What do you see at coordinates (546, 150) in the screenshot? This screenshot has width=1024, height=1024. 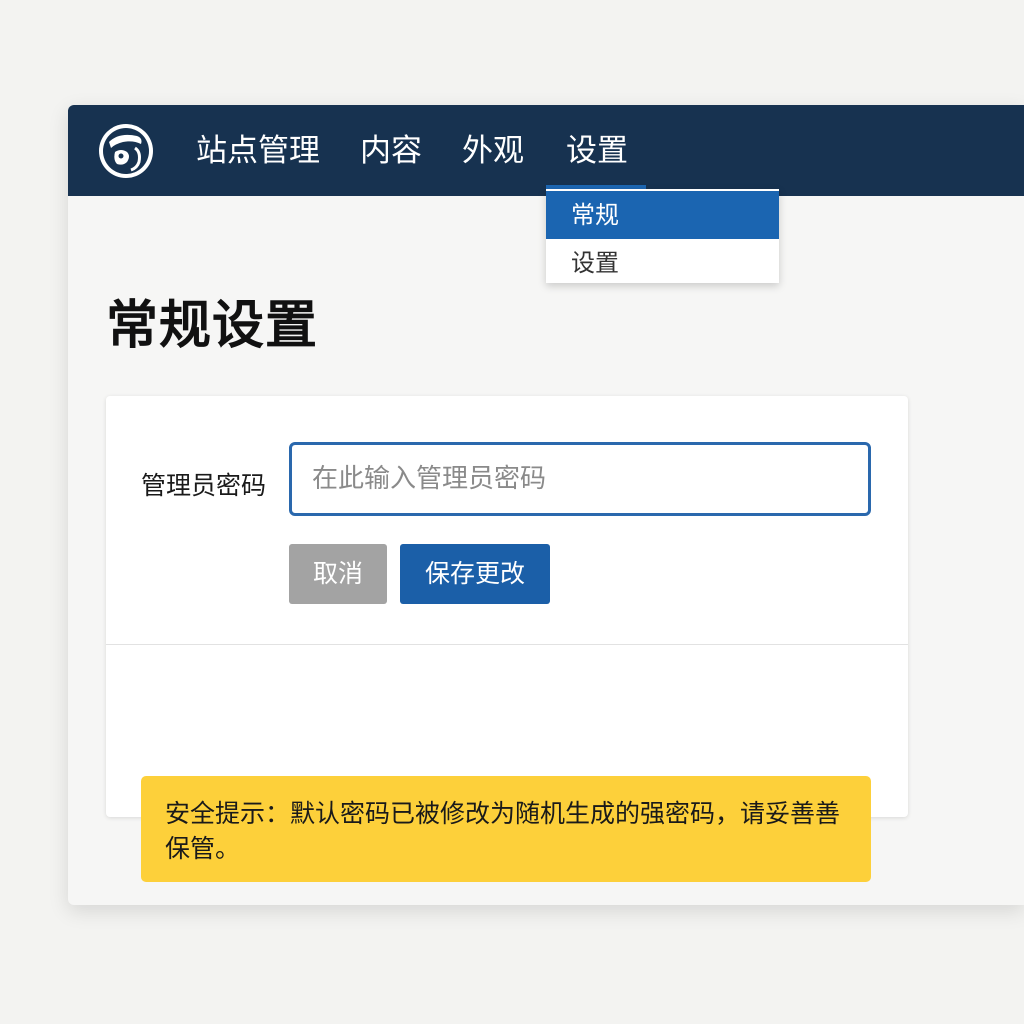 I see `top-navbar: 站点管理 内容 外观 设置` at bounding box center [546, 150].